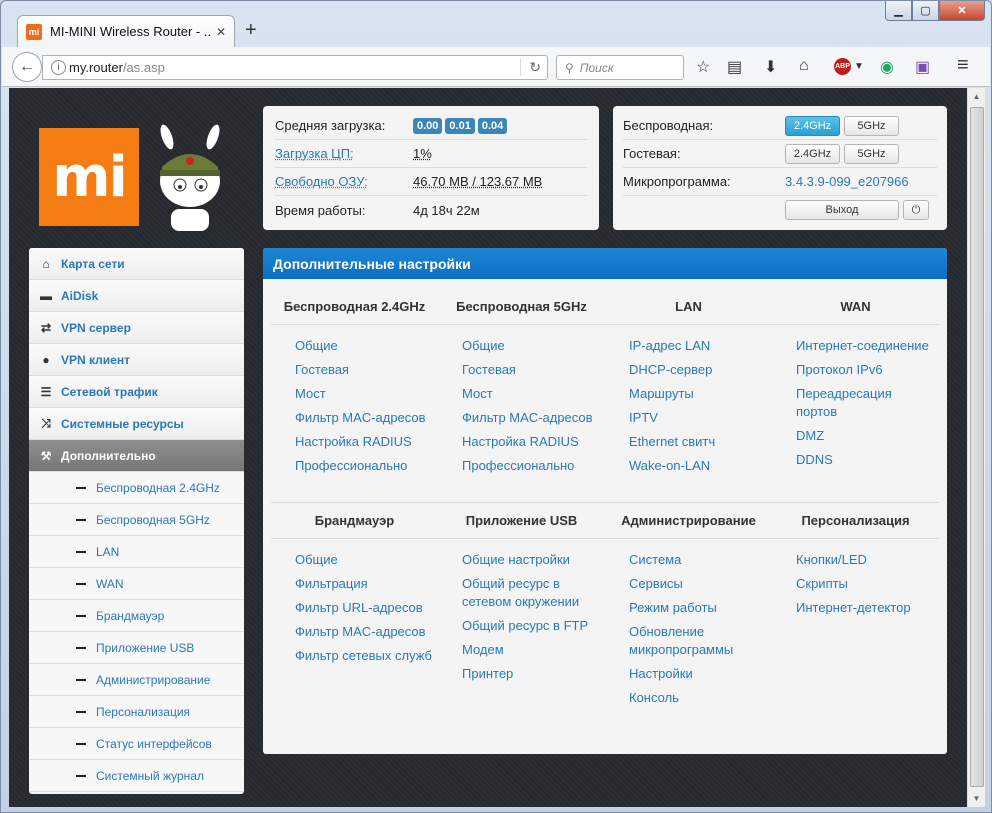 The height and width of the screenshot is (813, 992). Describe the element at coordinates (221, 32) in the screenshot. I see `tab-close-icon: ✕` at that location.